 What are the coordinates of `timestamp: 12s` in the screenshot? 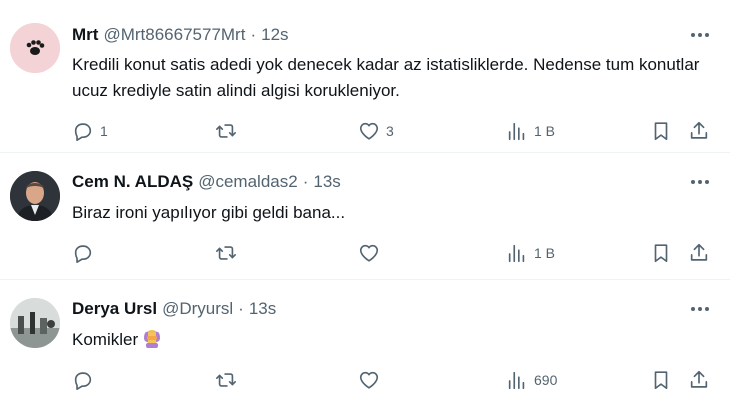 It's located at (274, 35).